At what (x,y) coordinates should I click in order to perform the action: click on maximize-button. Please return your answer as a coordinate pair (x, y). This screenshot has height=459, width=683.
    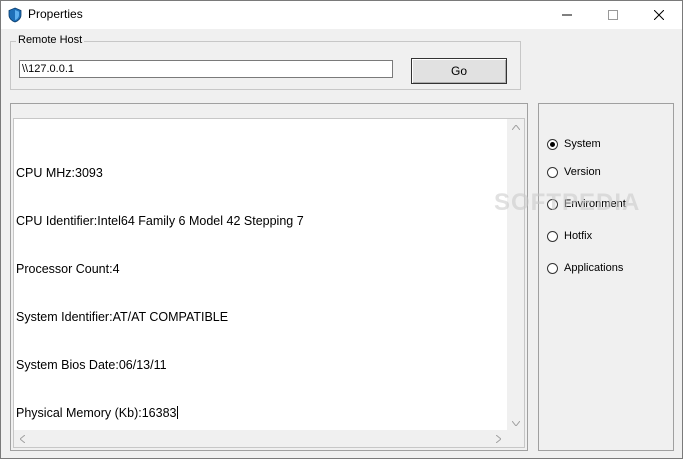
    Looking at the image, I should click on (613, 15).